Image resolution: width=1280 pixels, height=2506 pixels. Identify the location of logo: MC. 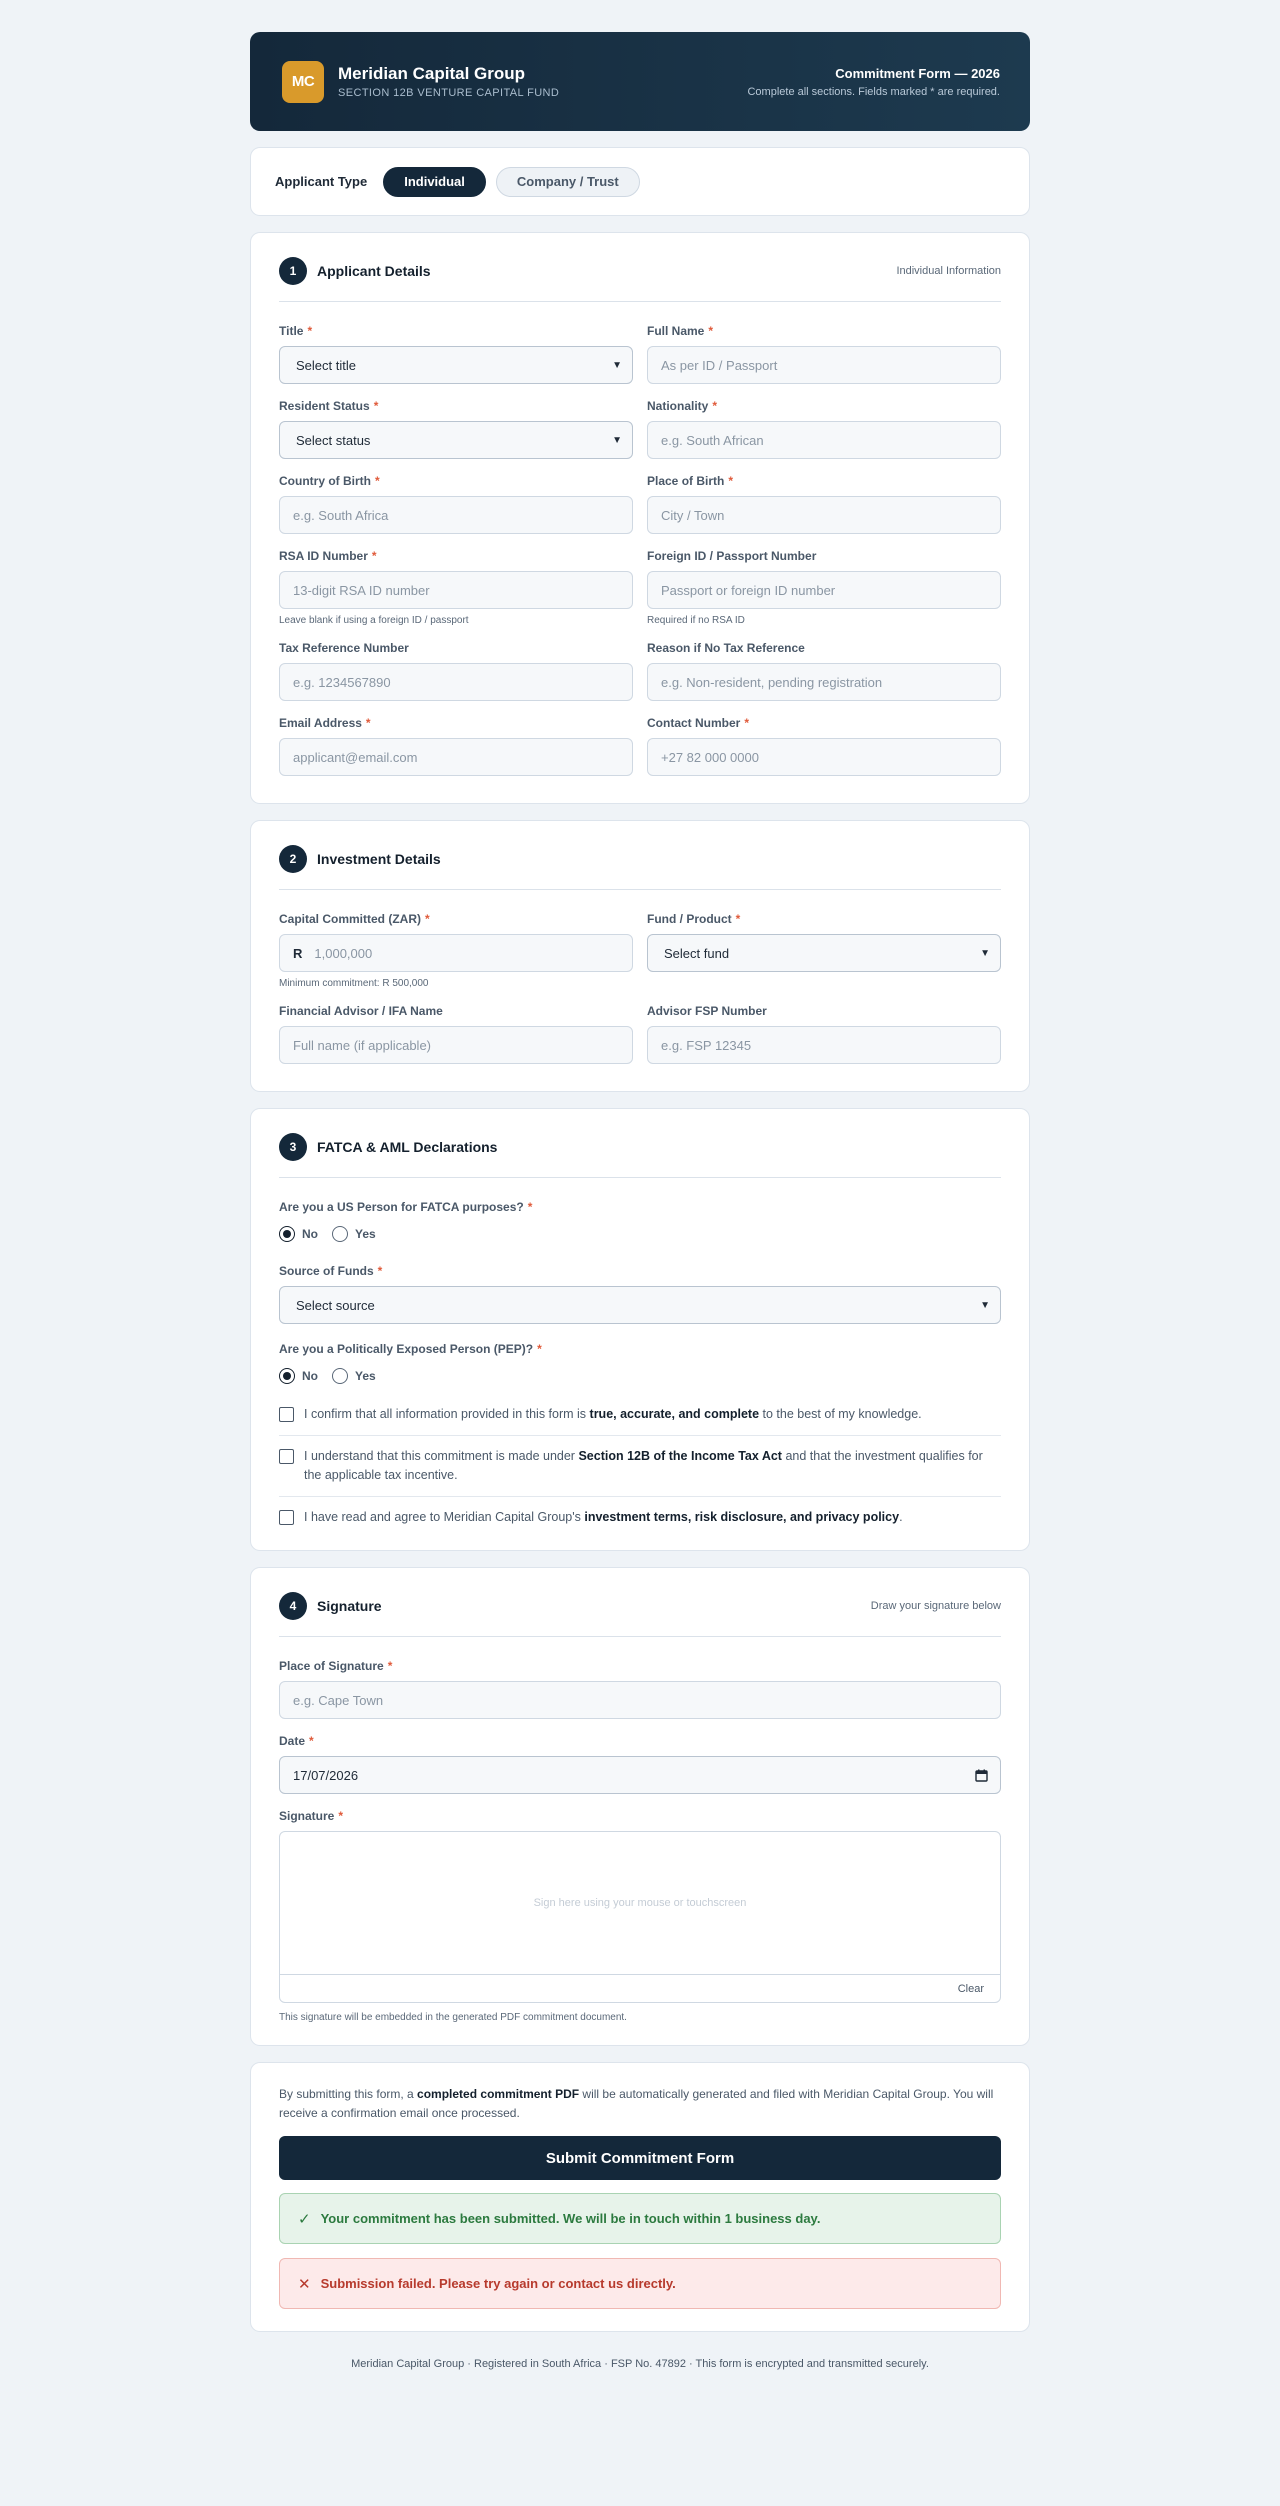
(303, 81).